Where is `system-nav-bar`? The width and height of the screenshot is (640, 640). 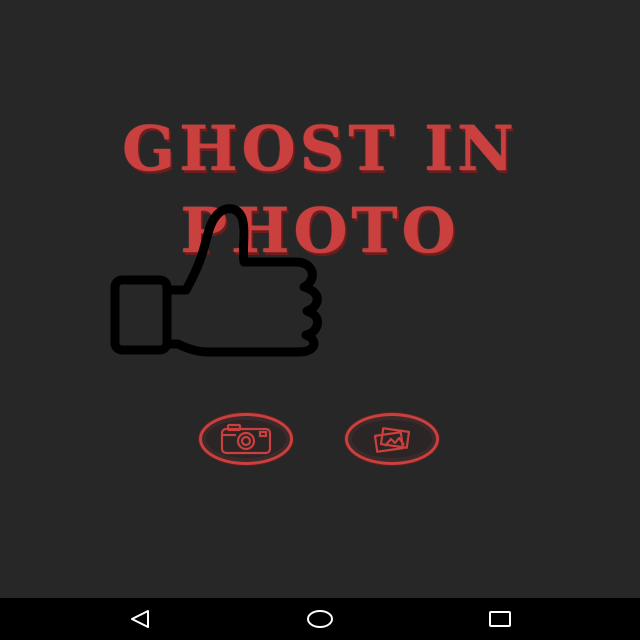
system-nav-bar is located at coordinates (320, 619).